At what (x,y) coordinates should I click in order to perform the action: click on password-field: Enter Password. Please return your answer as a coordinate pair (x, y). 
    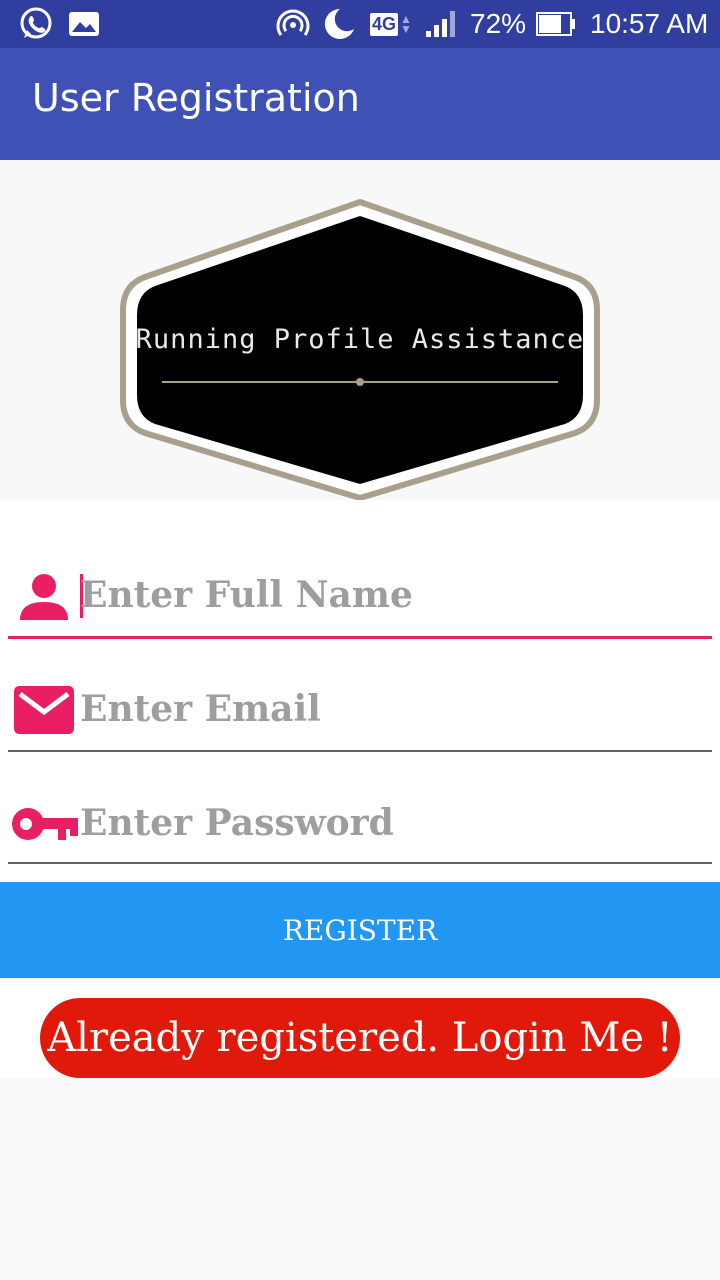
    Looking at the image, I should click on (360, 828).